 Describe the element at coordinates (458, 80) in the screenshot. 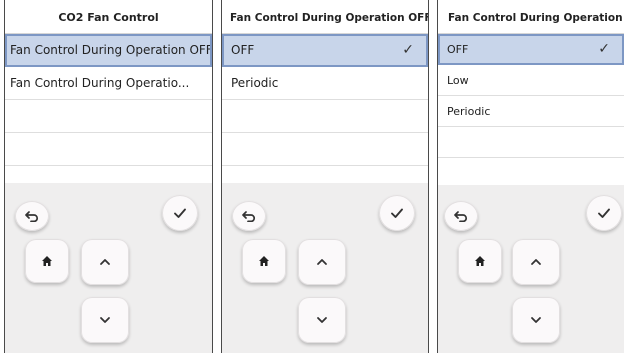

I see `option-label: Low` at that location.